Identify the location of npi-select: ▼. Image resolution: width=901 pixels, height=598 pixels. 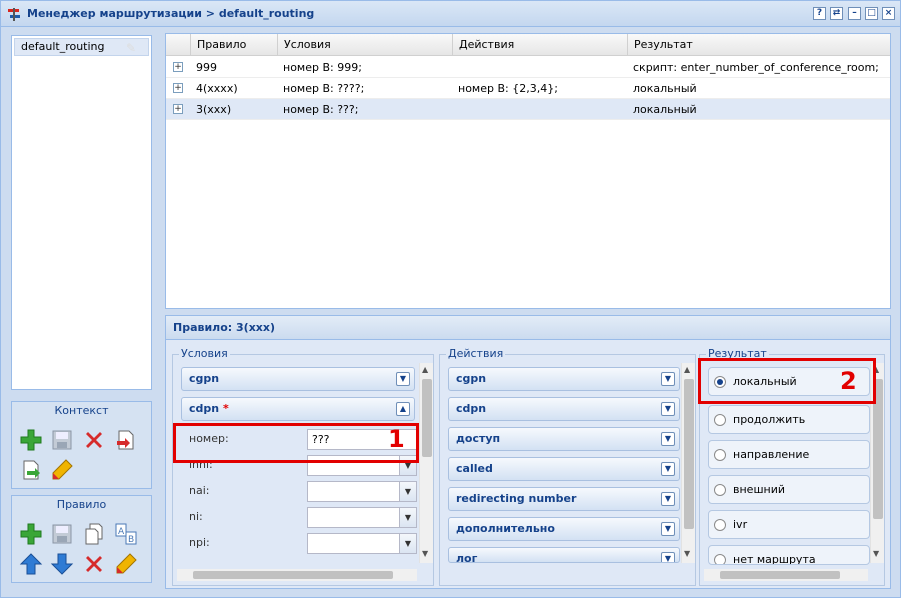
(362, 543).